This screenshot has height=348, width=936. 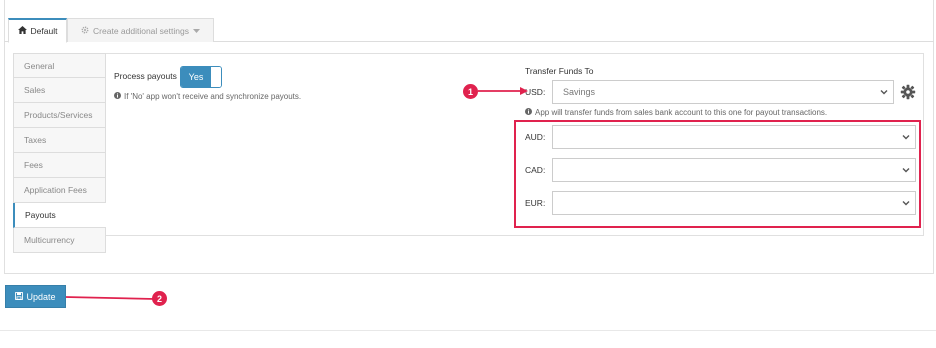 I want to click on tab-create-label: Create additional settings, so click(x=141, y=30).